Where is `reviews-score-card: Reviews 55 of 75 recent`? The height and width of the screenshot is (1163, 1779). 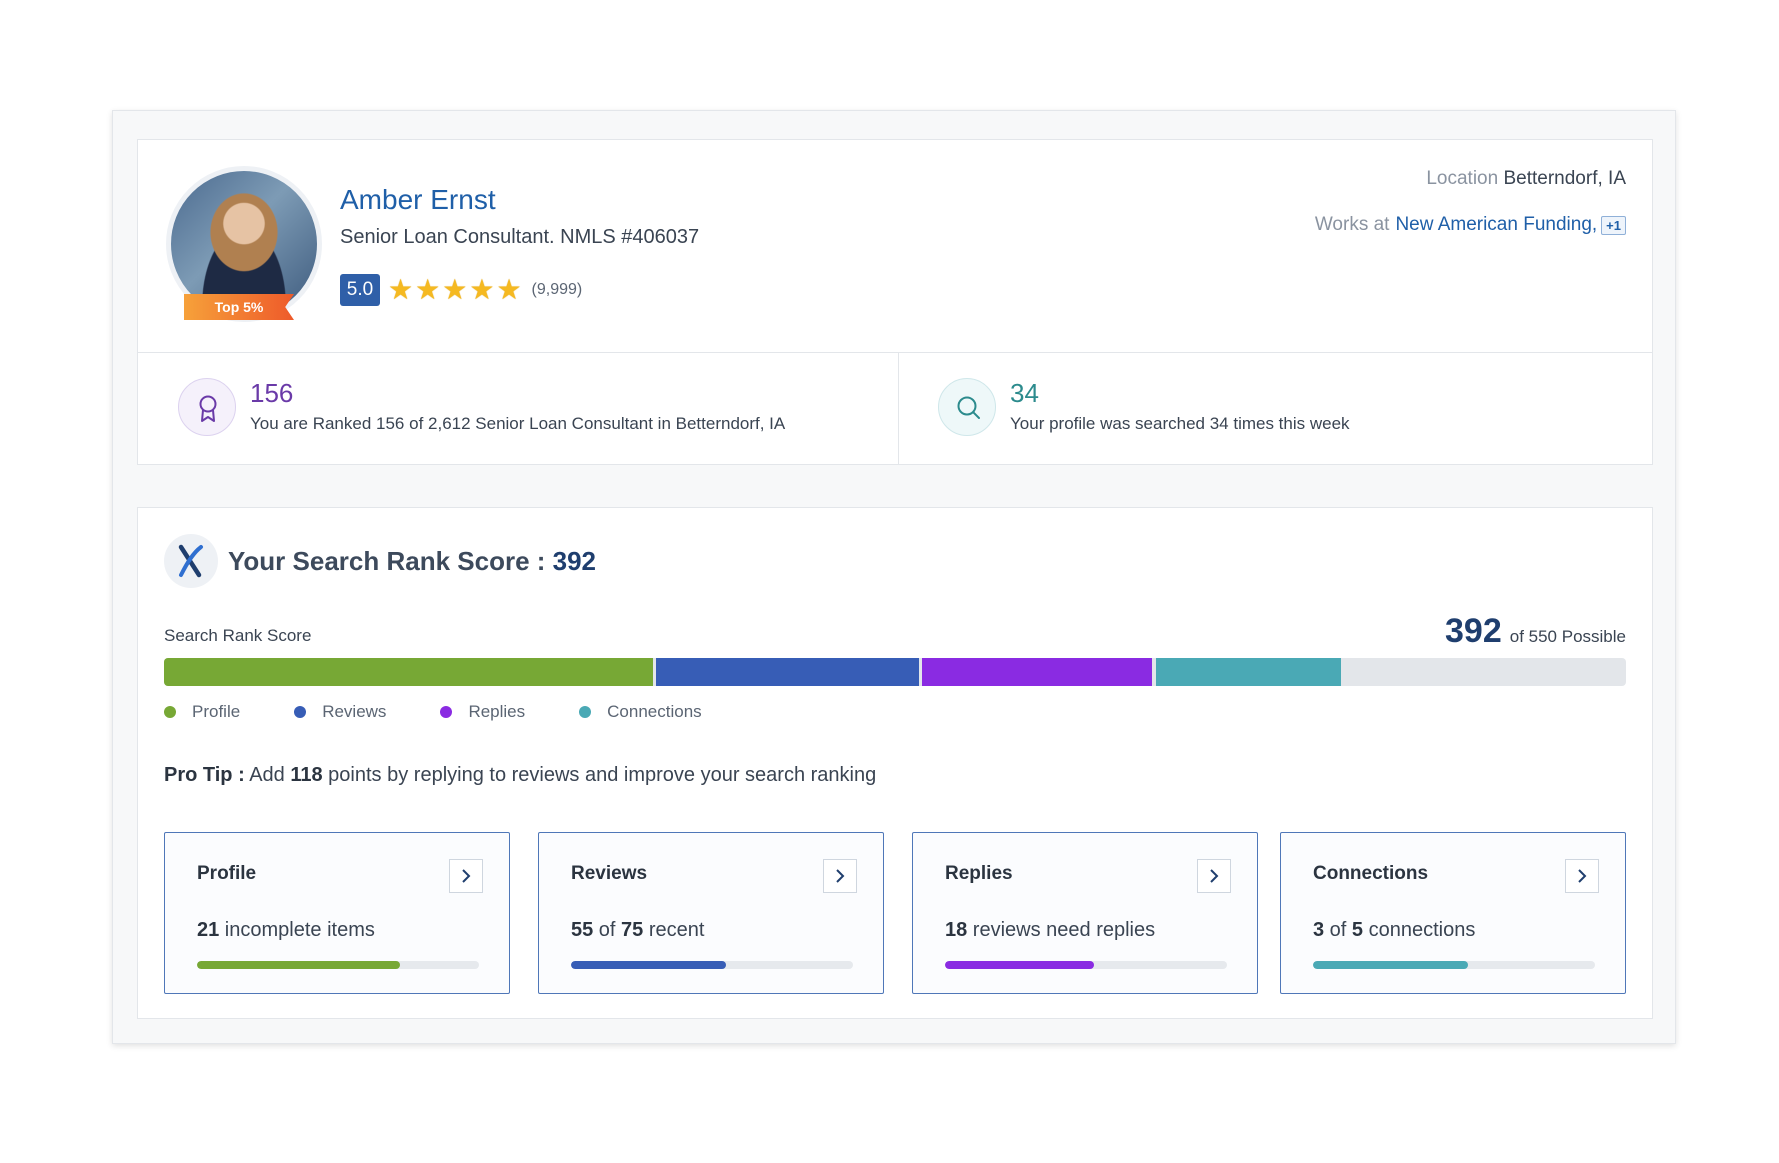
reviews-score-card: Reviews 55 of 75 recent is located at coordinates (711, 913).